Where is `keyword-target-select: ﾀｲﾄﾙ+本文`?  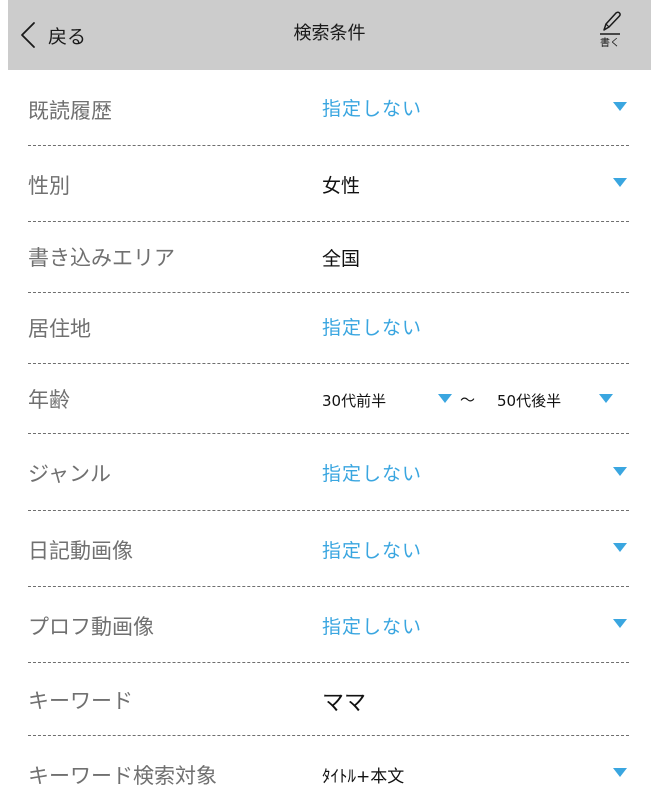 keyword-target-select: ﾀｲﾄﾙ+本文 is located at coordinates (363, 774).